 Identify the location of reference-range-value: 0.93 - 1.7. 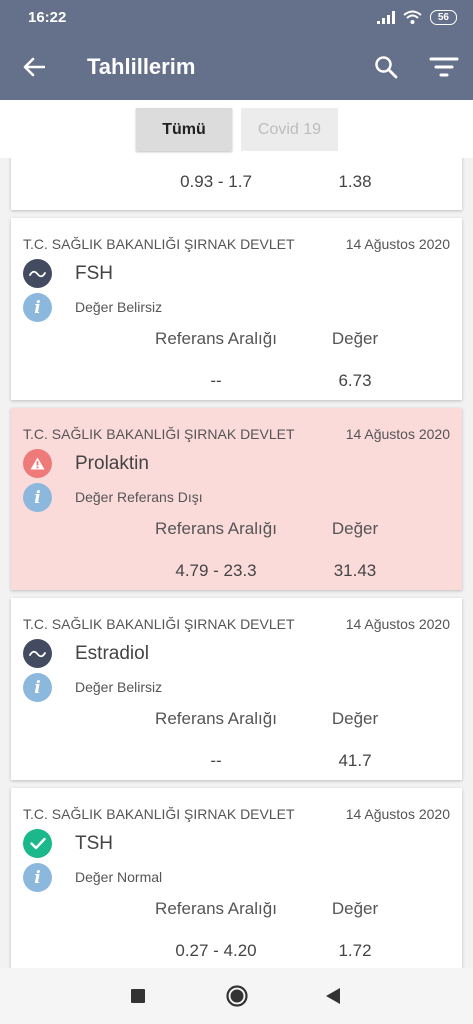
(216, 181).